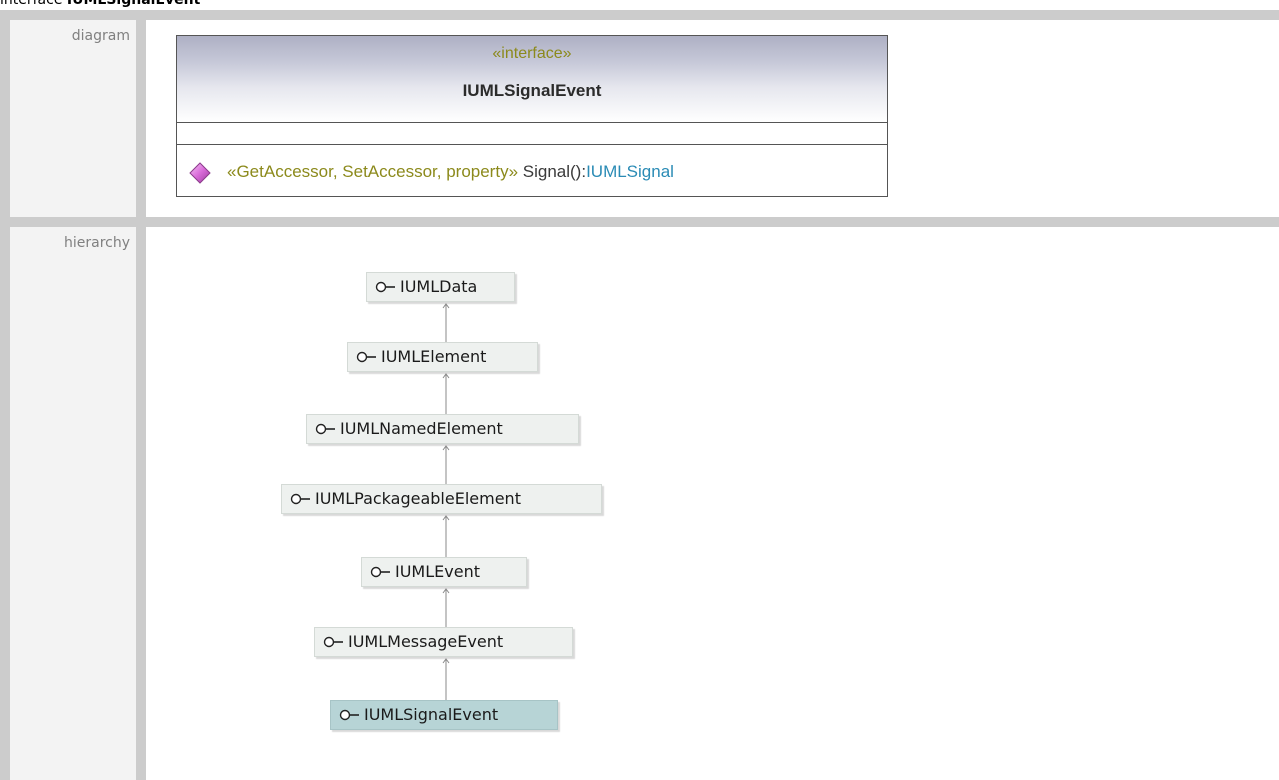  What do you see at coordinates (73, 503) in the screenshot?
I see `hierarchy-row-label: hierarchy` at bounding box center [73, 503].